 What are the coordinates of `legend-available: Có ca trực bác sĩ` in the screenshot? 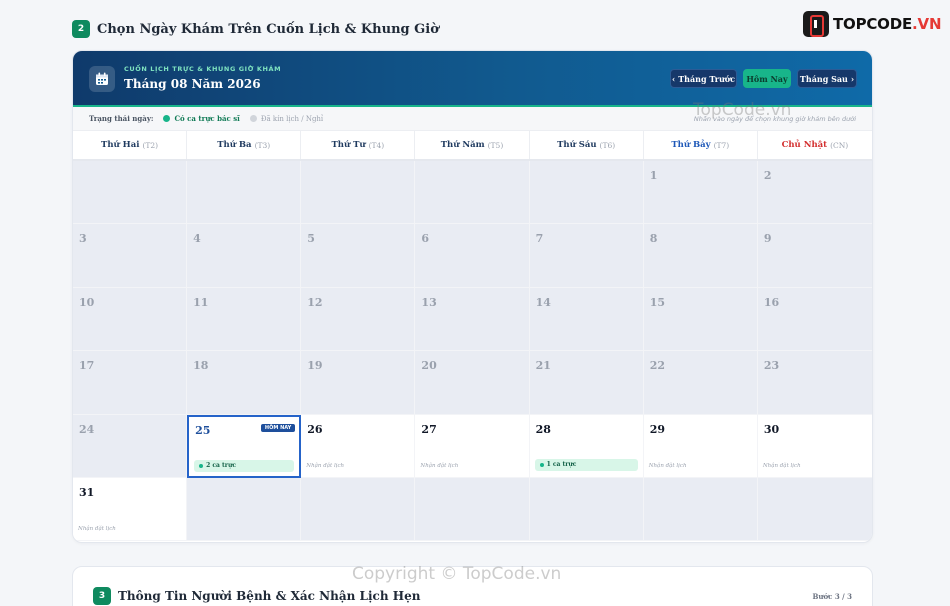 It's located at (201, 118).